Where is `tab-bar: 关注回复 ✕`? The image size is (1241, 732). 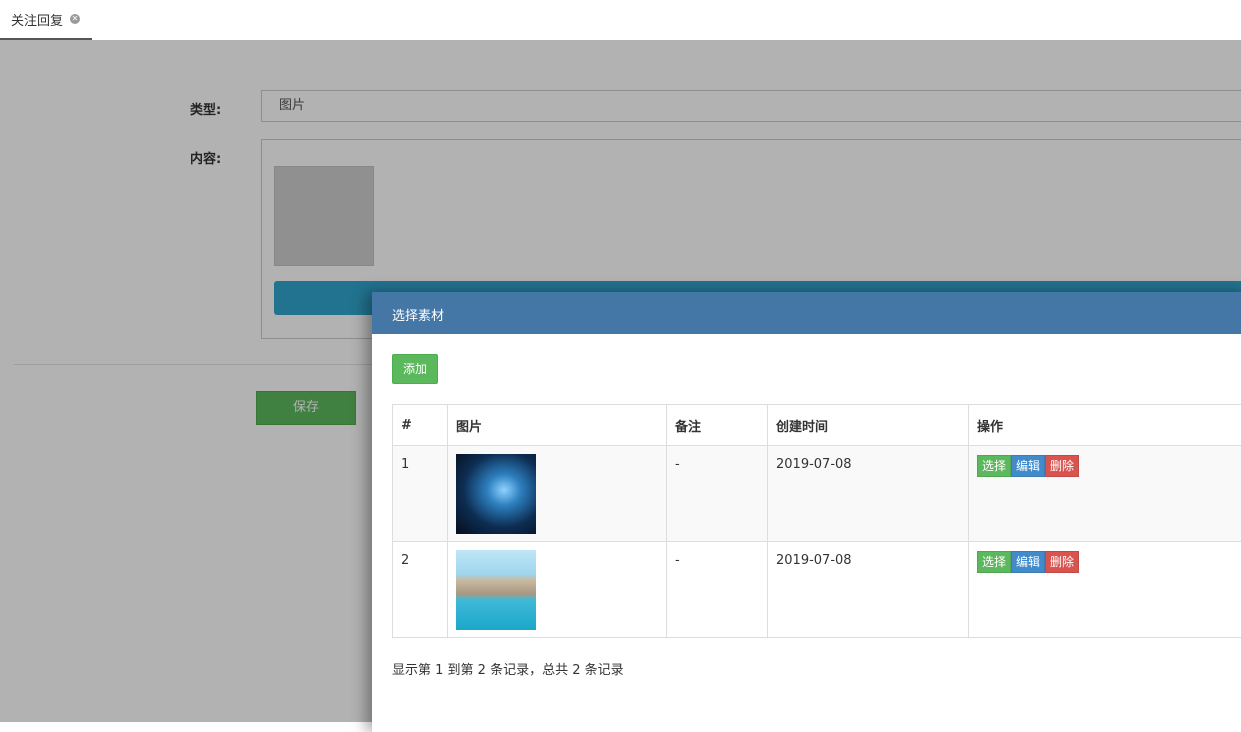 tab-bar: 关注回复 ✕ is located at coordinates (620, 20).